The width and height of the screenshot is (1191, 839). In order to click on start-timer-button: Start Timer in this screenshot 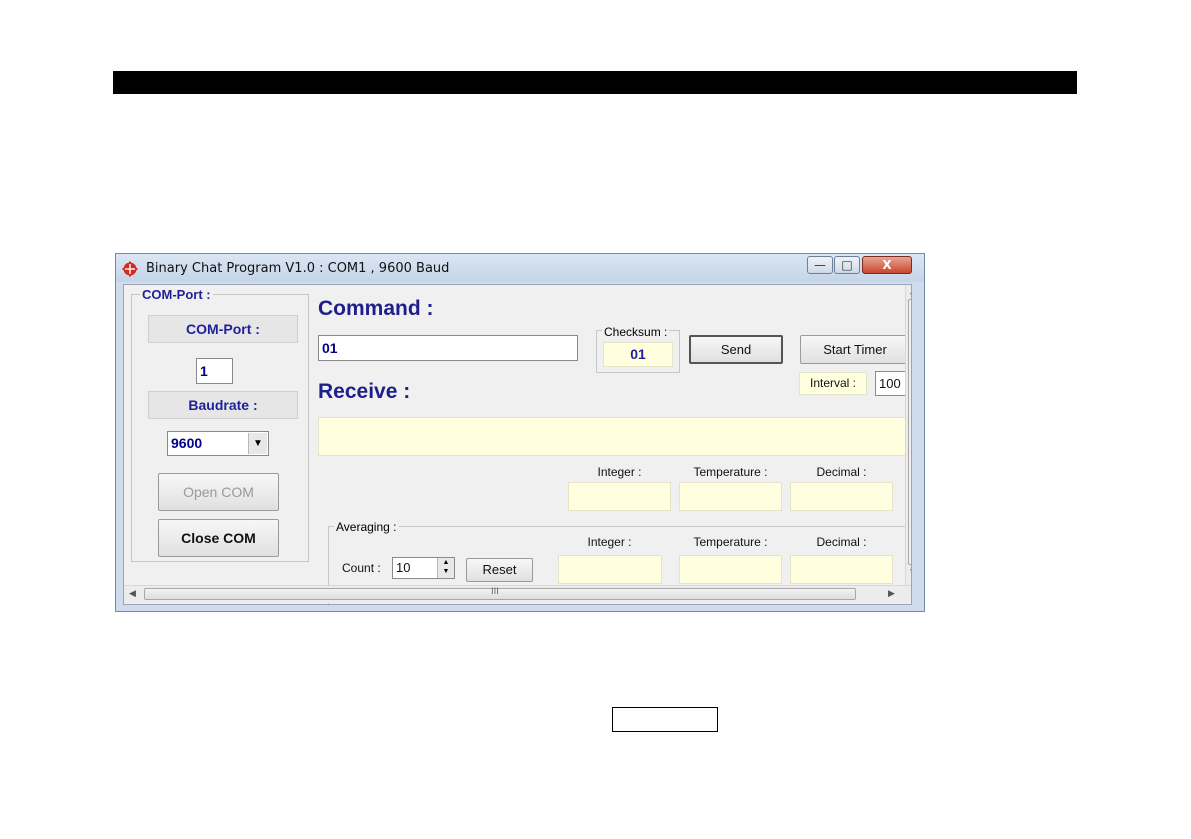, I will do `click(855, 349)`.